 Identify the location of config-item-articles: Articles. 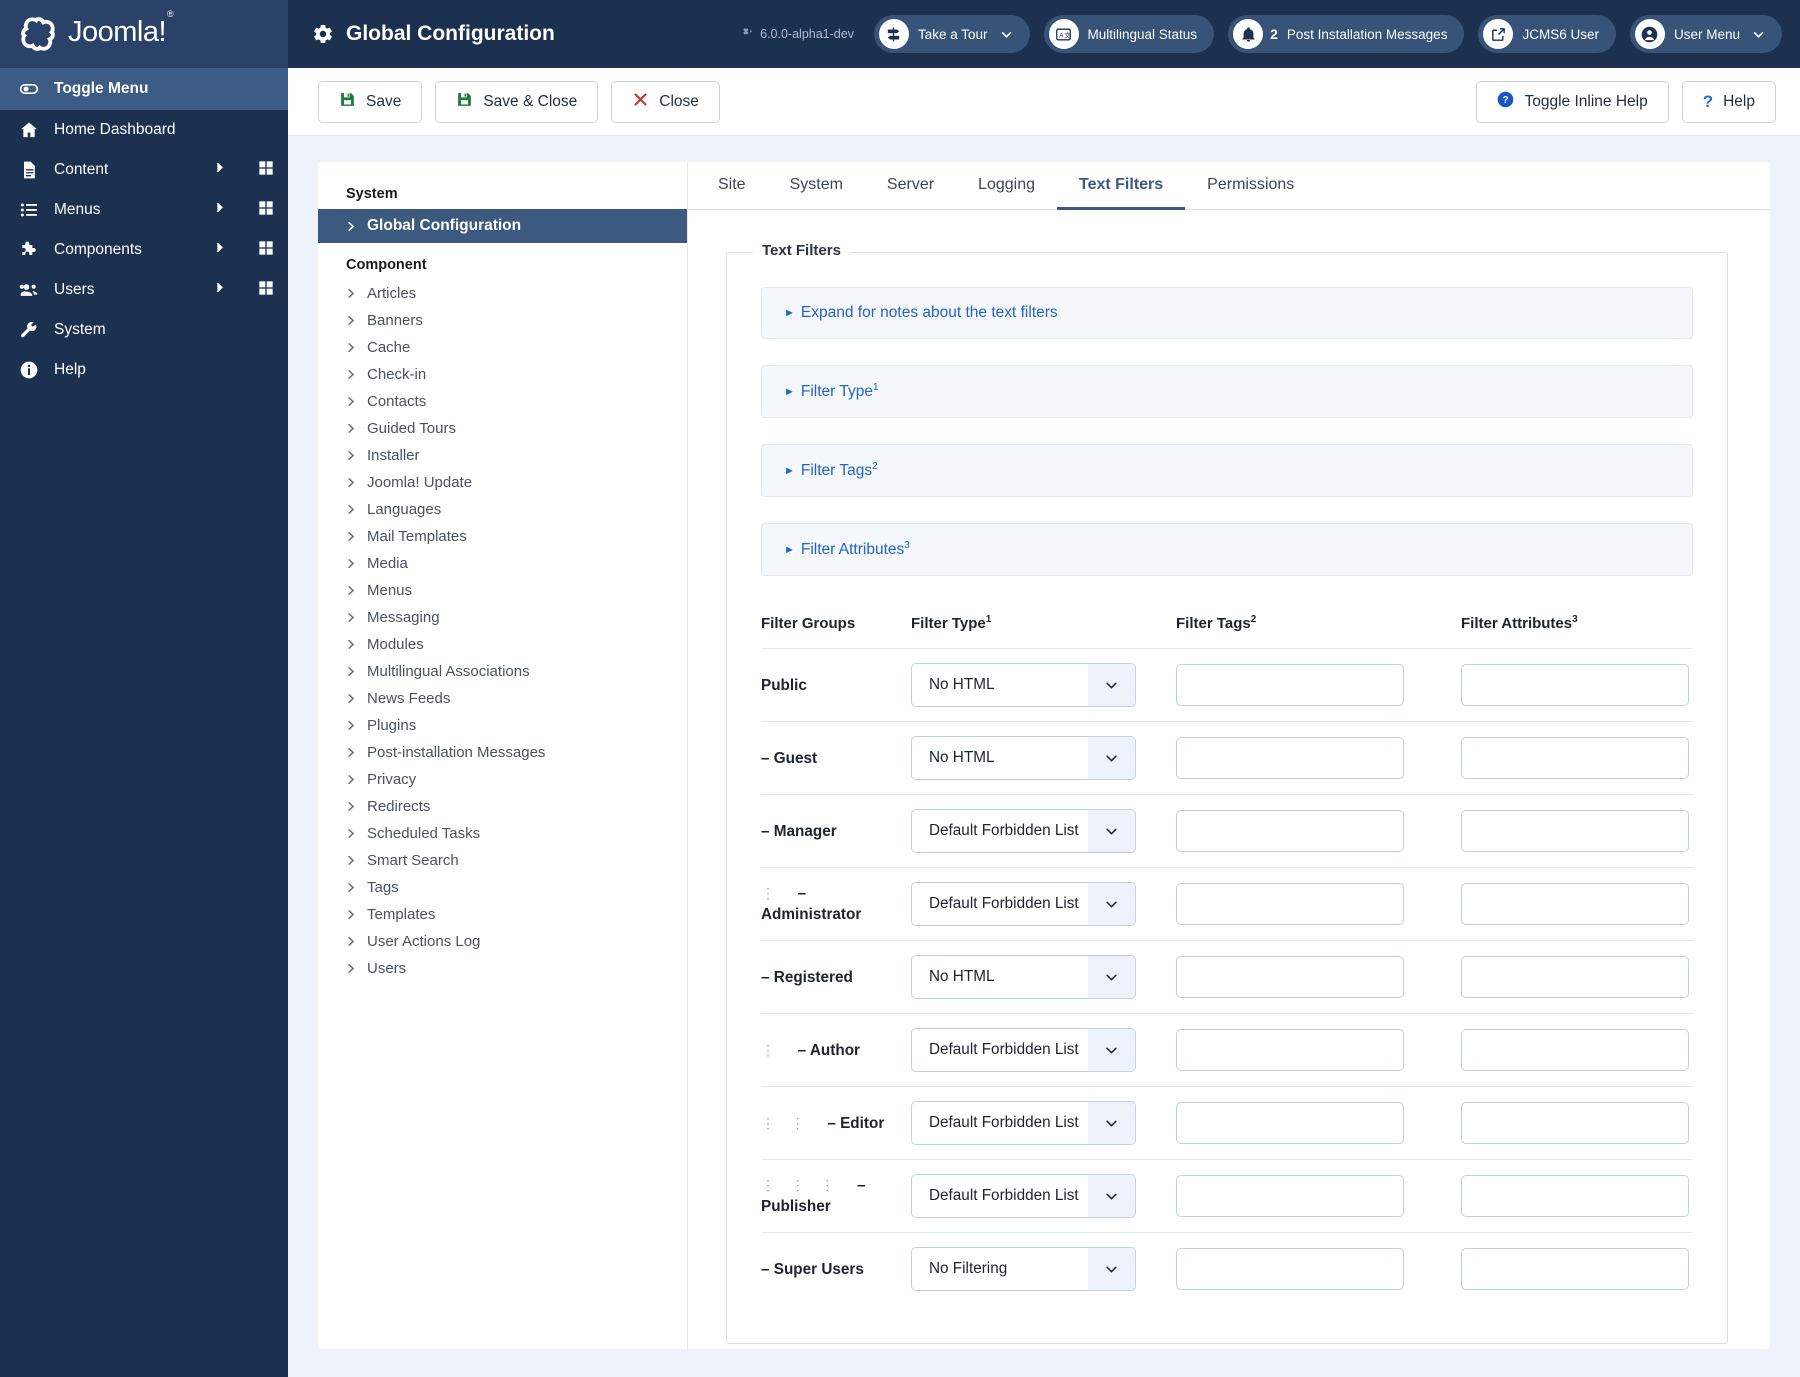
(502, 293).